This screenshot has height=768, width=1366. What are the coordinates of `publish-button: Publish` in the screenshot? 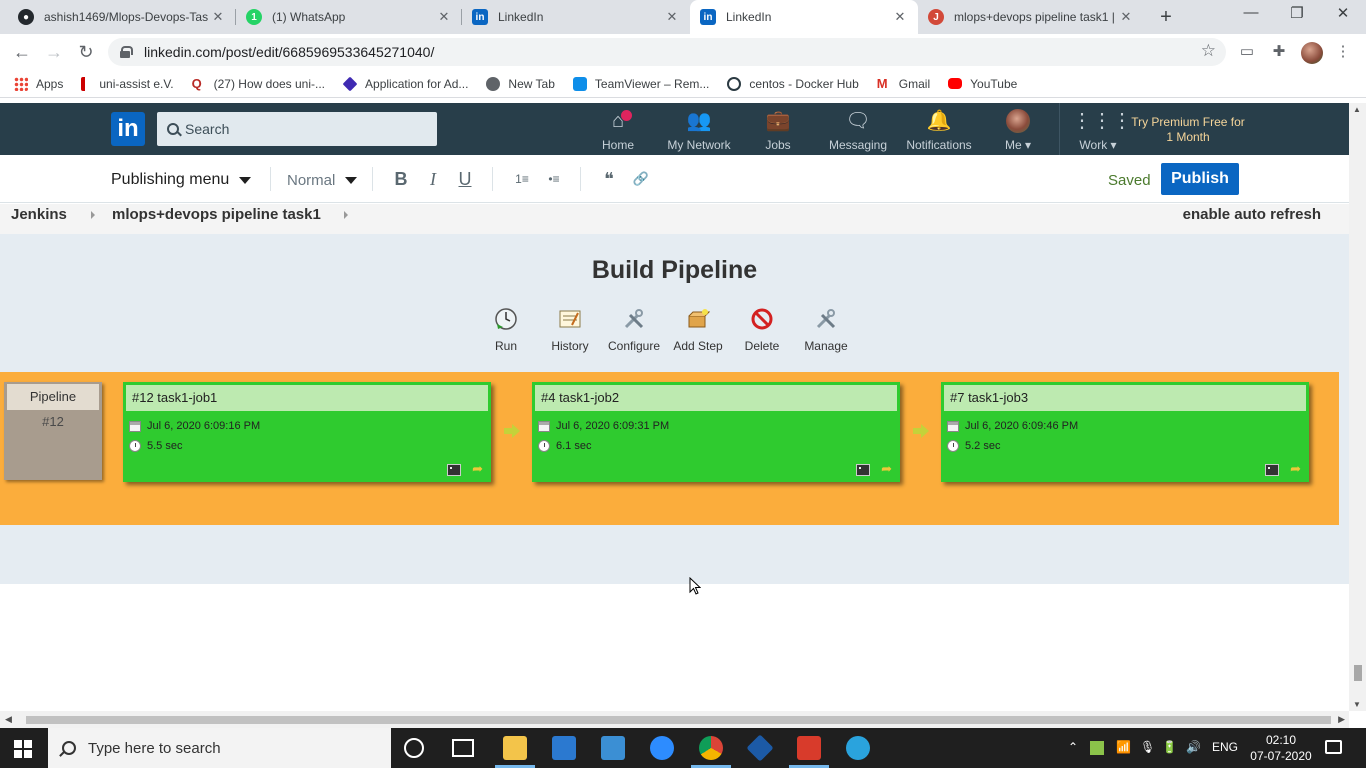 It's located at (1200, 179).